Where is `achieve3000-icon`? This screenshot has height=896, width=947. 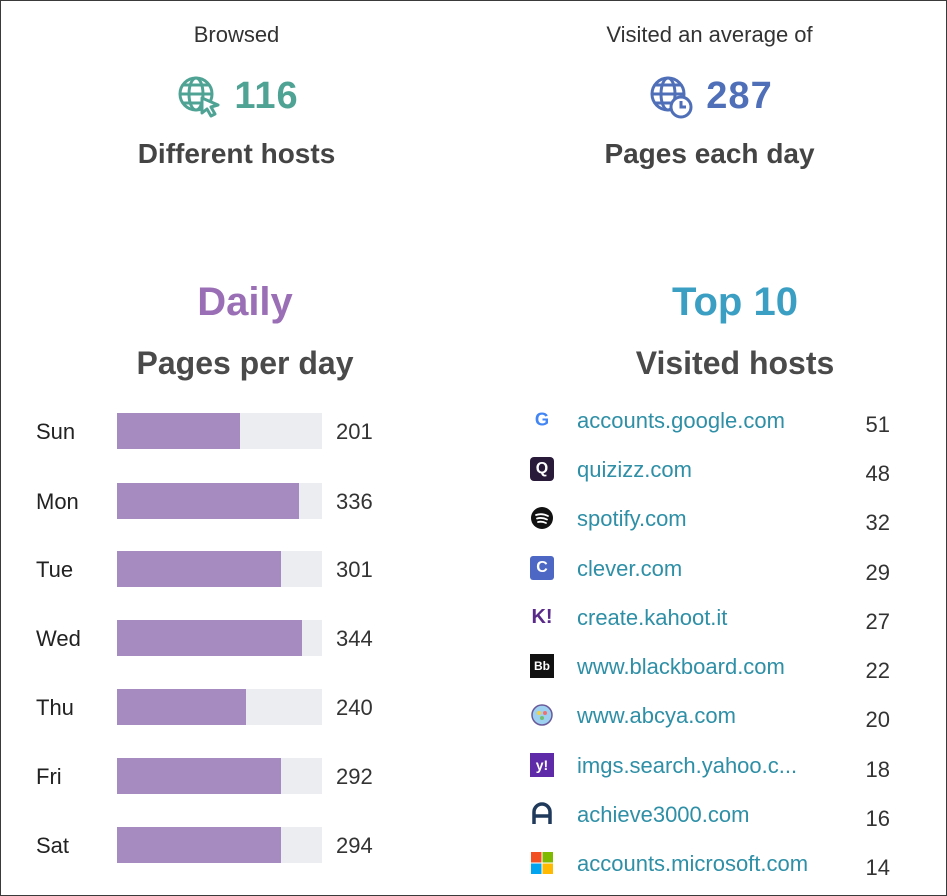
achieve3000-icon is located at coordinates (542, 814).